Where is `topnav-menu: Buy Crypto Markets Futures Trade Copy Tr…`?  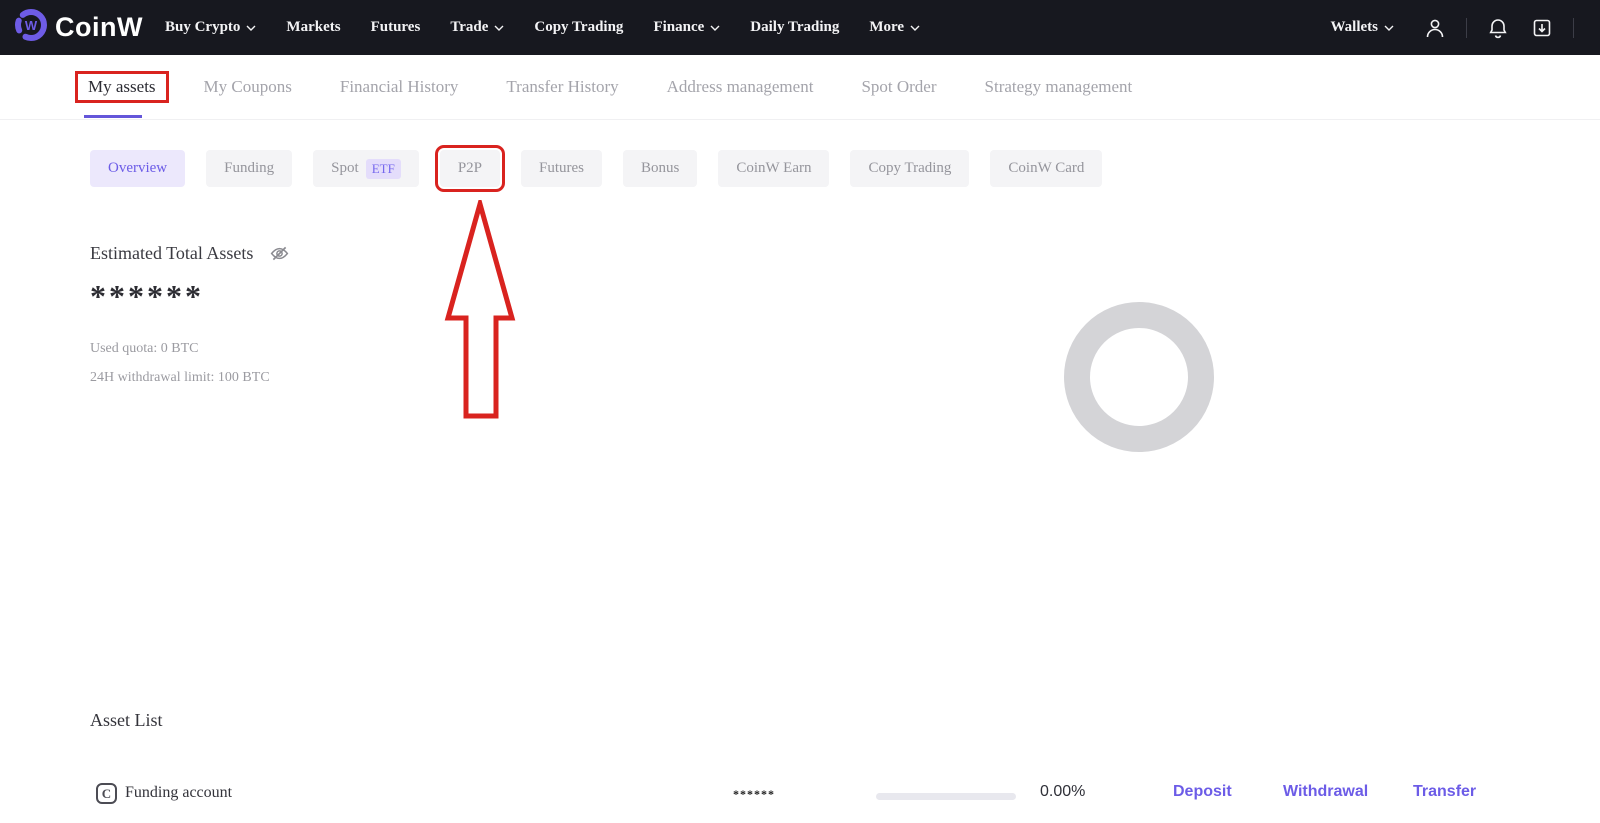
topnav-menu: Buy Crypto Markets Futures Trade Copy Tr… is located at coordinates (542, 27).